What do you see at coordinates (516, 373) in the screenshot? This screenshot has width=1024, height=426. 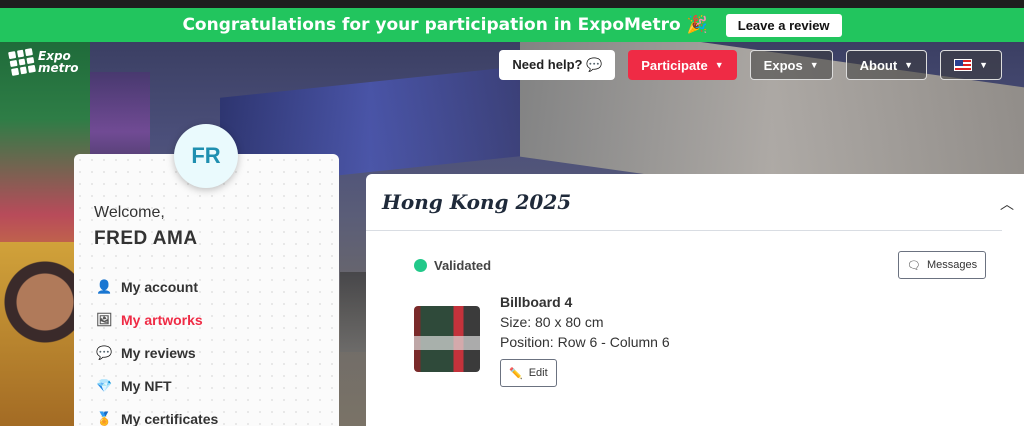 I see `pencil-icon: ✏️` at bounding box center [516, 373].